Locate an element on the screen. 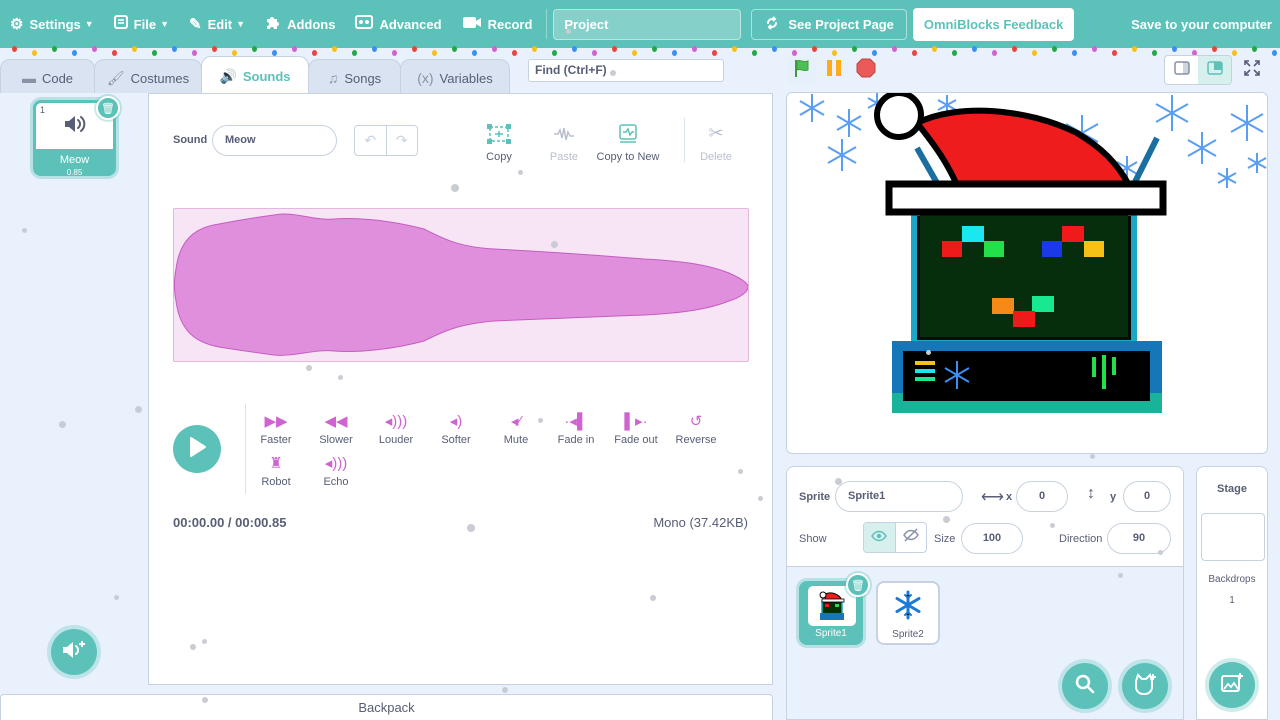  undo-redo-group: ↶ ↷ is located at coordinates (386, 140).